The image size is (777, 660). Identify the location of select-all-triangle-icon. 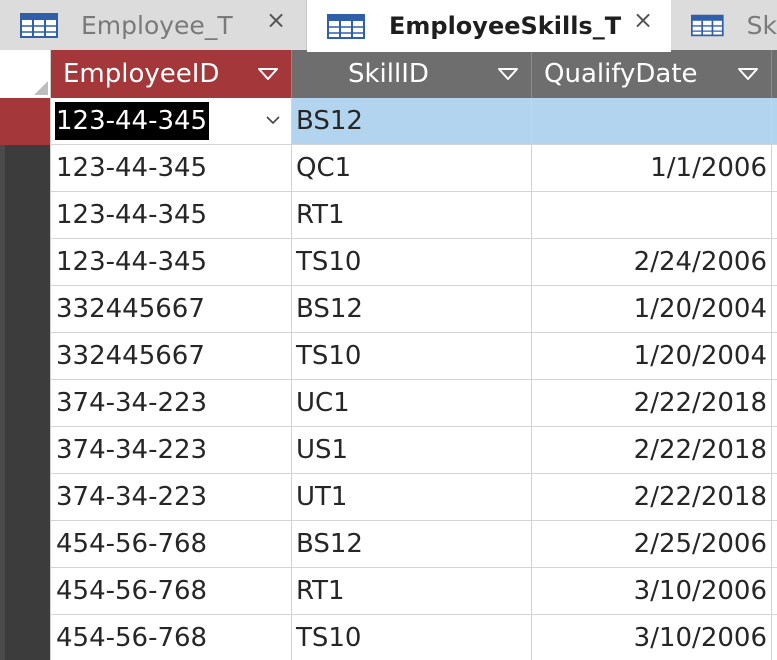
(41, 88).